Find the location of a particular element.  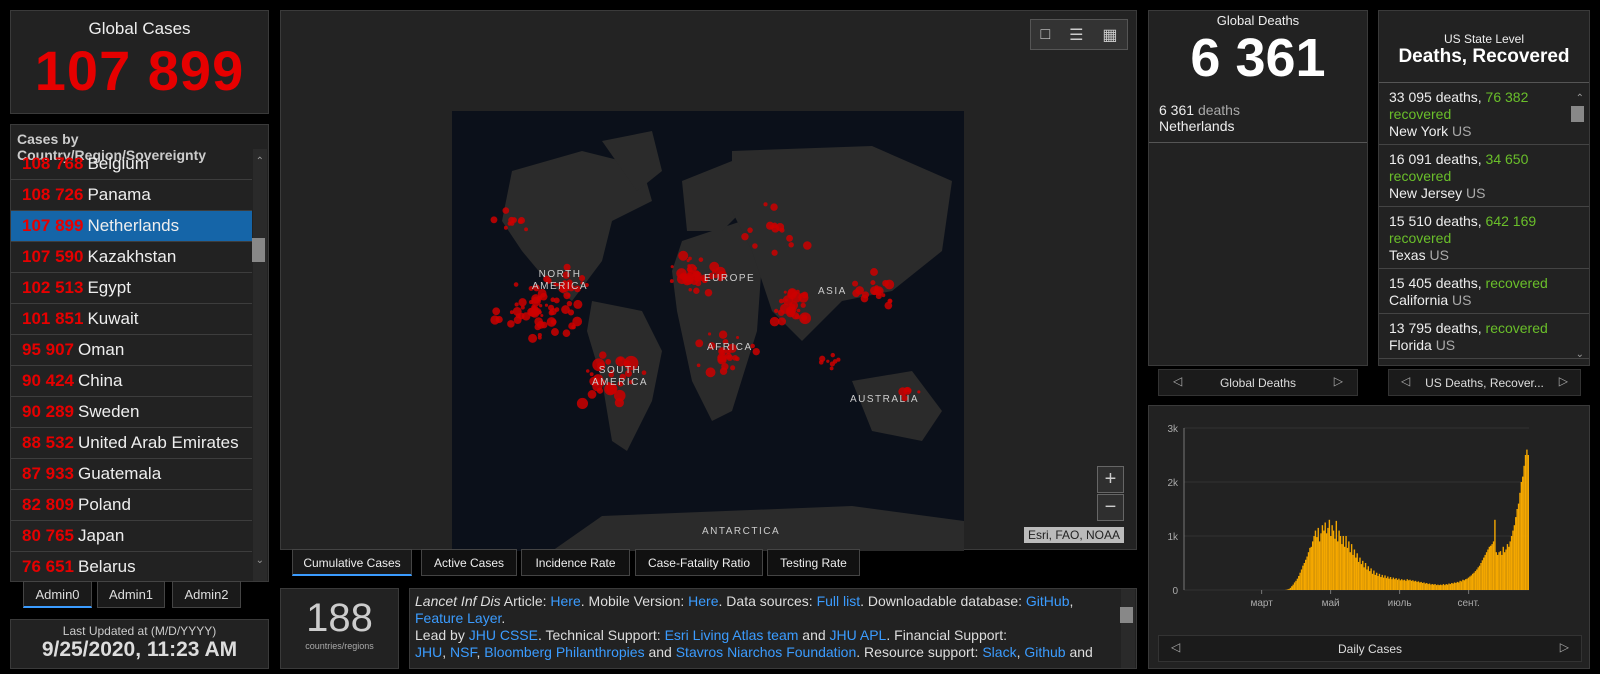

stavros-link: Stavros Niarchos Foundation is located at coordinates (766, 652).